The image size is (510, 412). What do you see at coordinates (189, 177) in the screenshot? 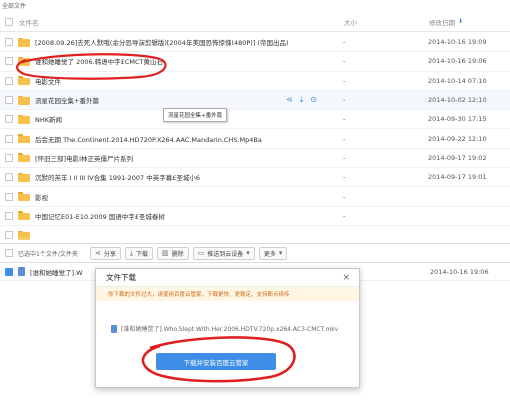
I see `file-name: 沉默的羔羊 I II III IV合集 1991-2007 中英字幕£圣城小6` at bounding box center [189, 177].